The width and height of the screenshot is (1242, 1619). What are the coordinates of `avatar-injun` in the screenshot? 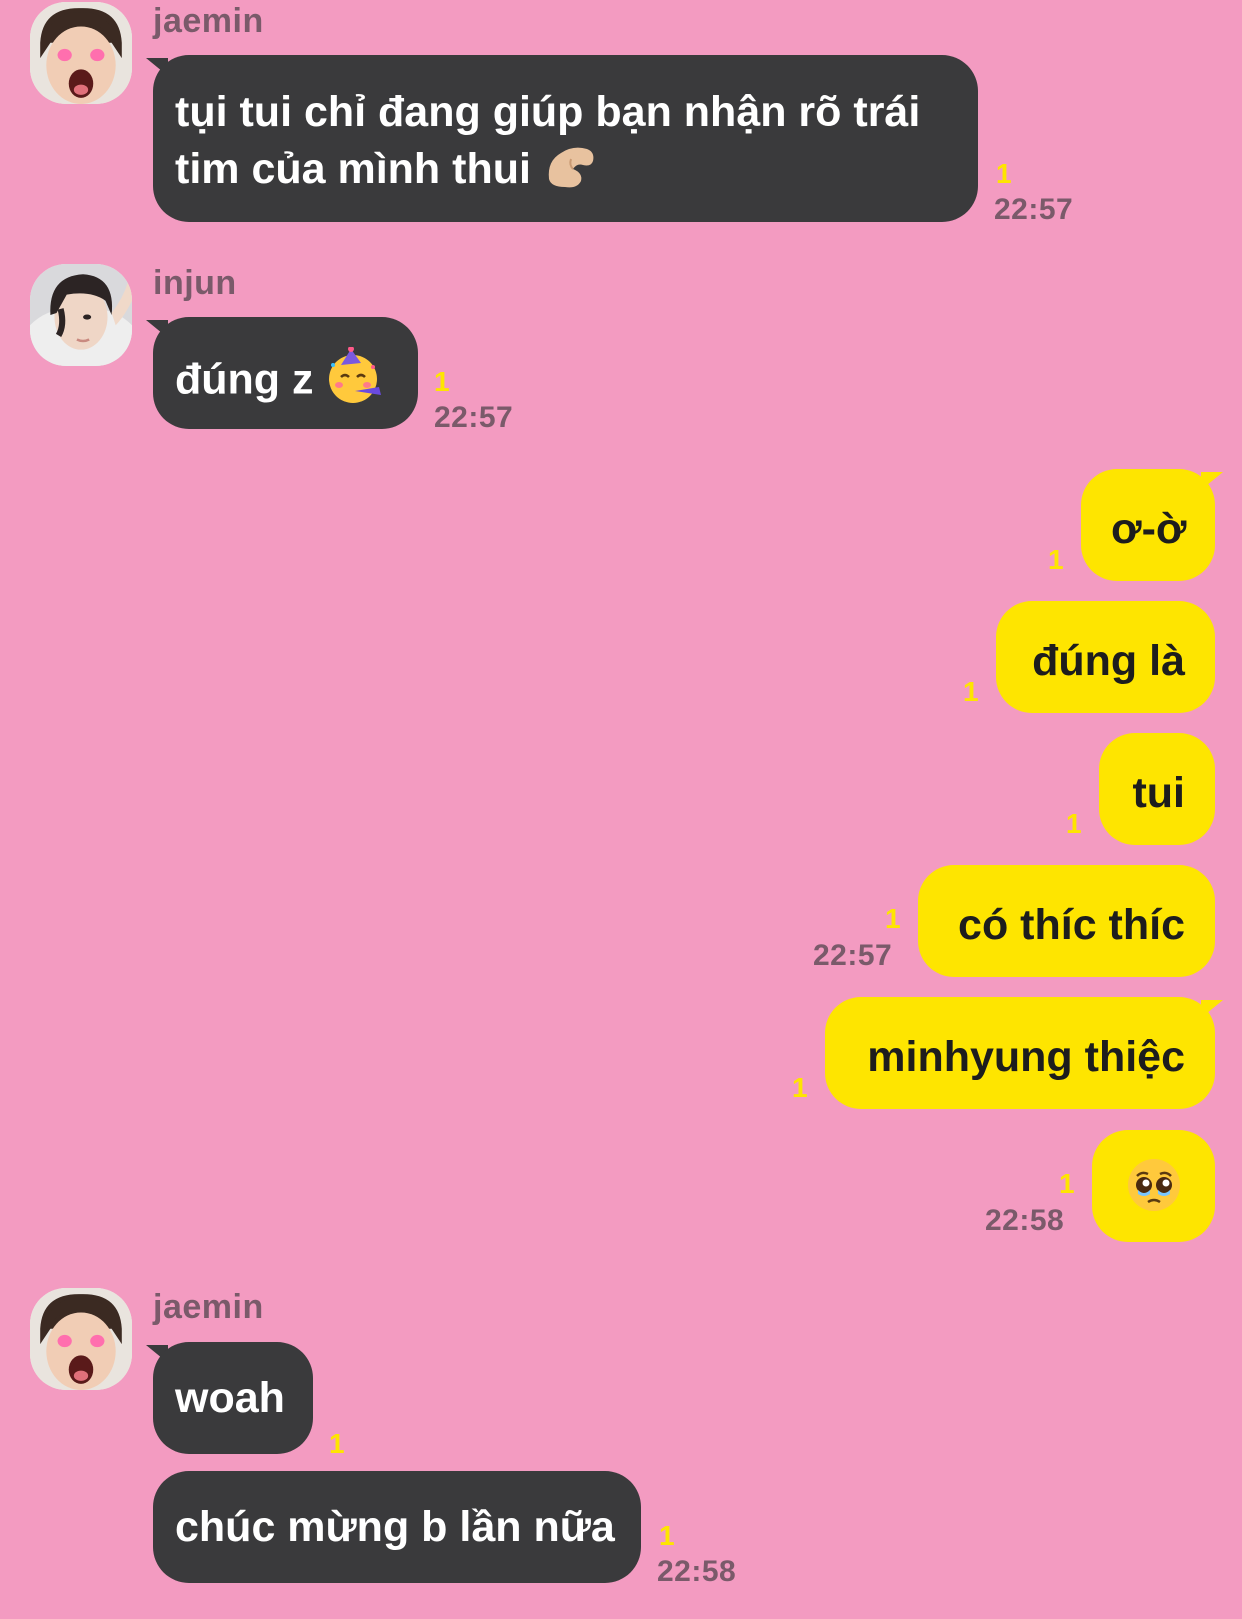 It's located at (81, 315).